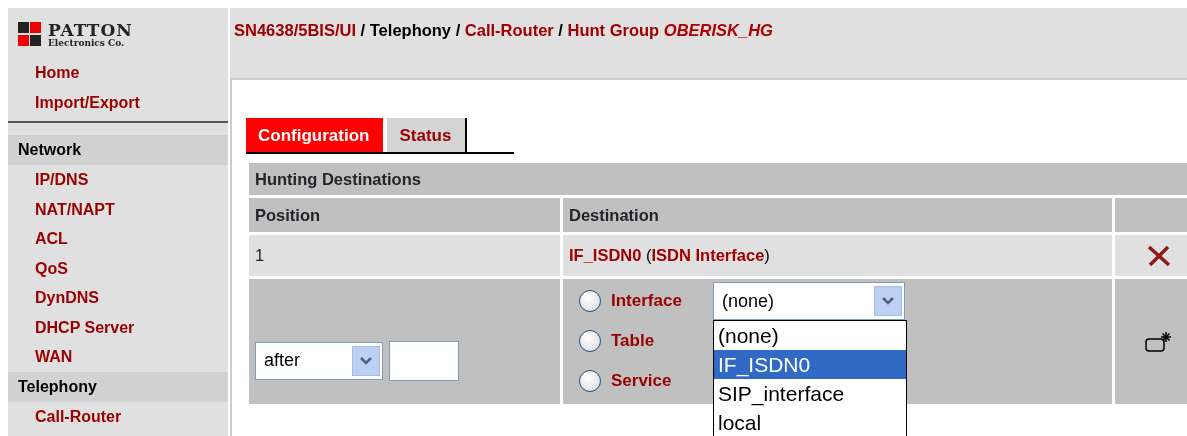  What do you see at coordinates (118, 268) in the screenshot?
I see `sidebar-link: QoS` at bounding box center [118, 268].